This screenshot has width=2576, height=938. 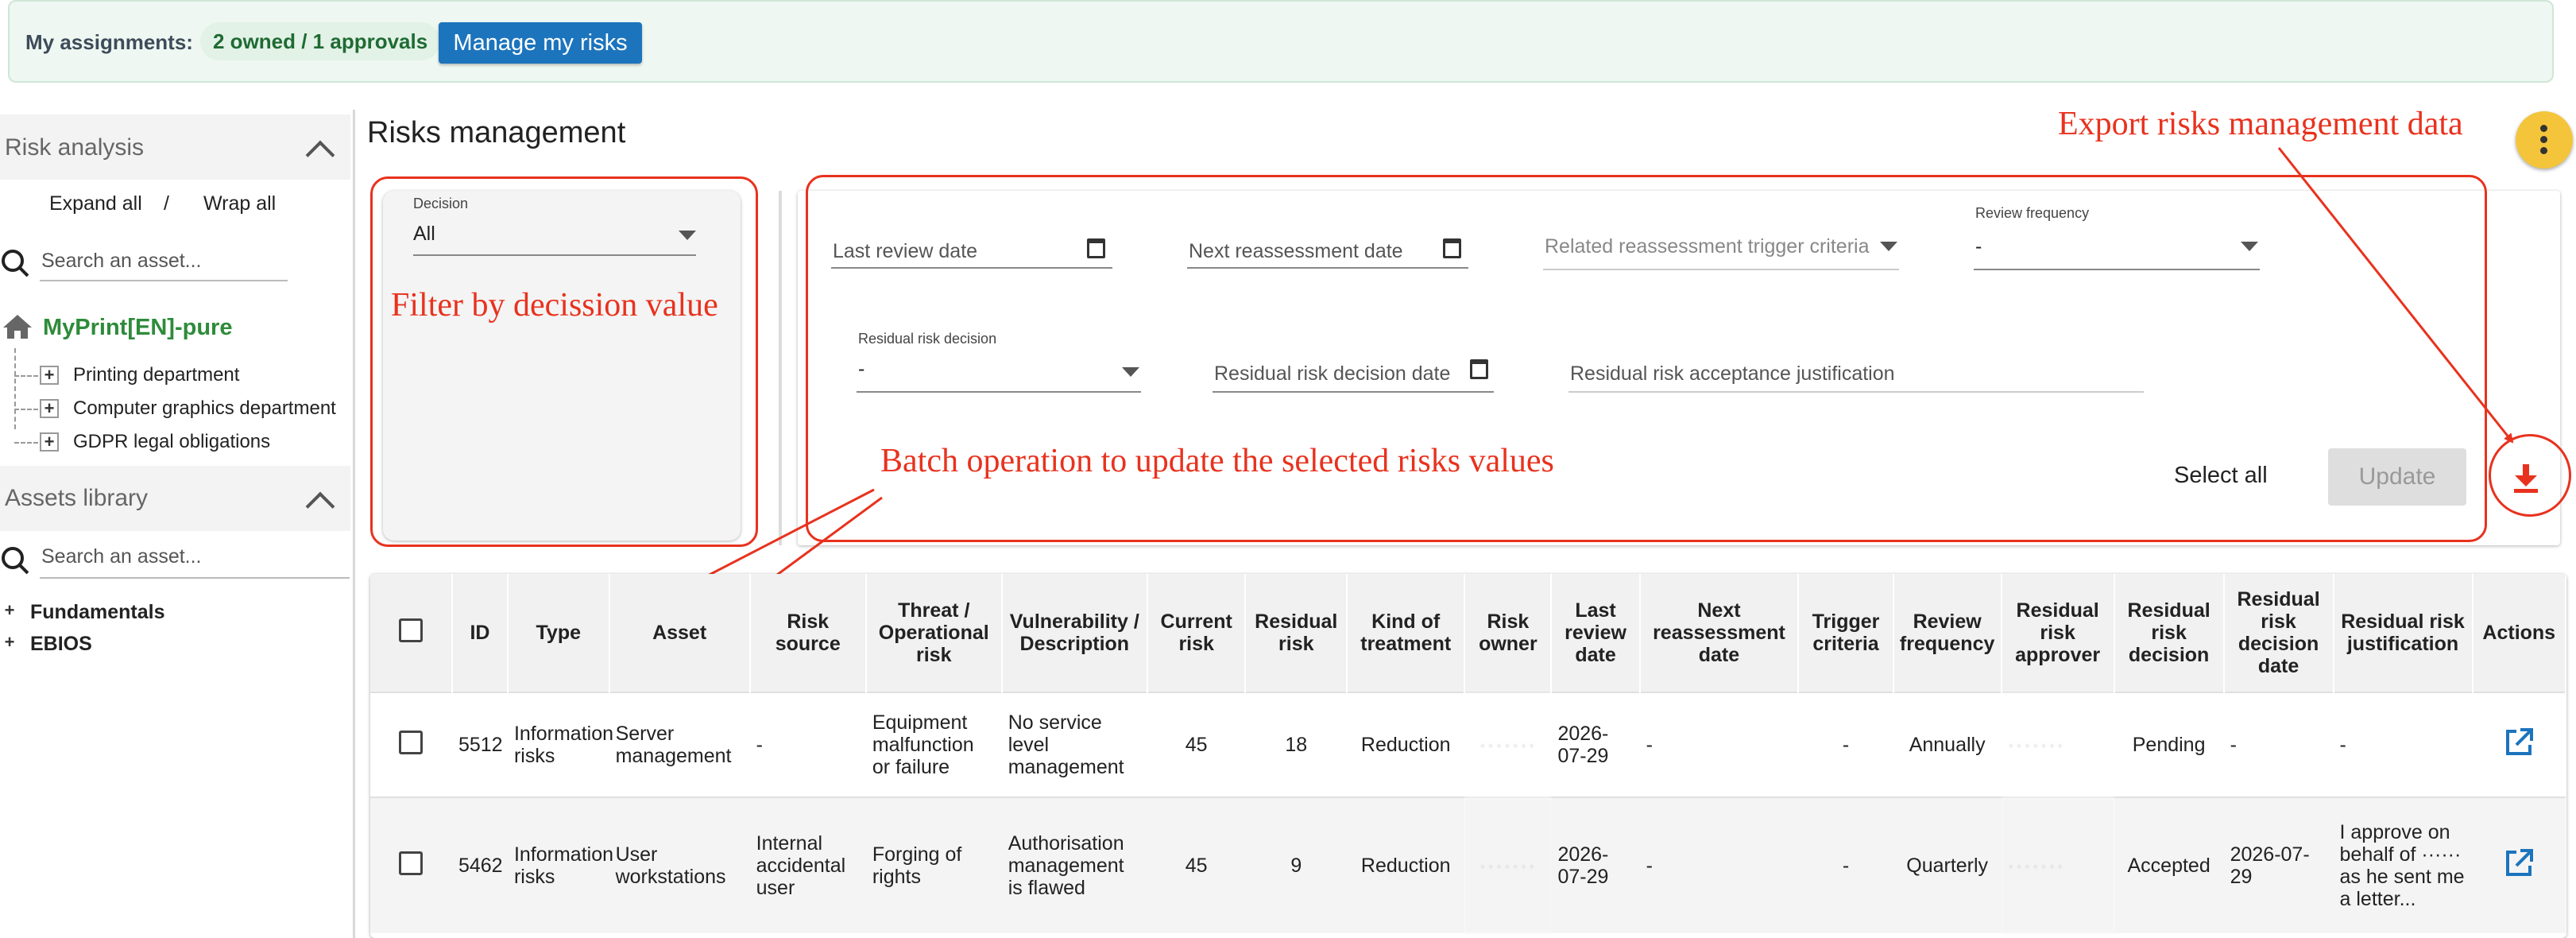 I want to click on cell-justification: -, so click(x=2403, y=744).